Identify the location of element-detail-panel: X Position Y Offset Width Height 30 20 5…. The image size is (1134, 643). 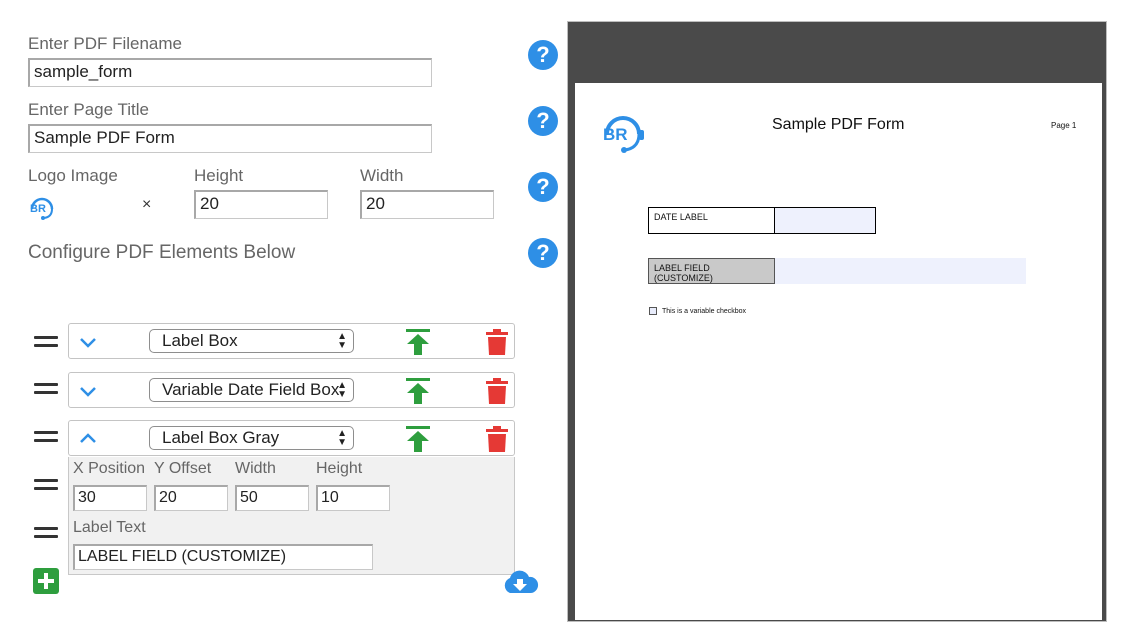
(291, 516).